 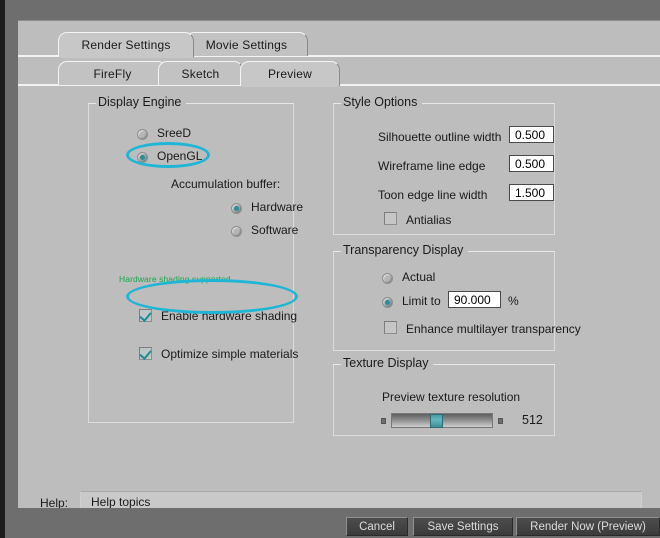 What do you see at coordinates (142, 157) in the screenshot?
I see `radio-opengl` at bounding box center [142, 157].